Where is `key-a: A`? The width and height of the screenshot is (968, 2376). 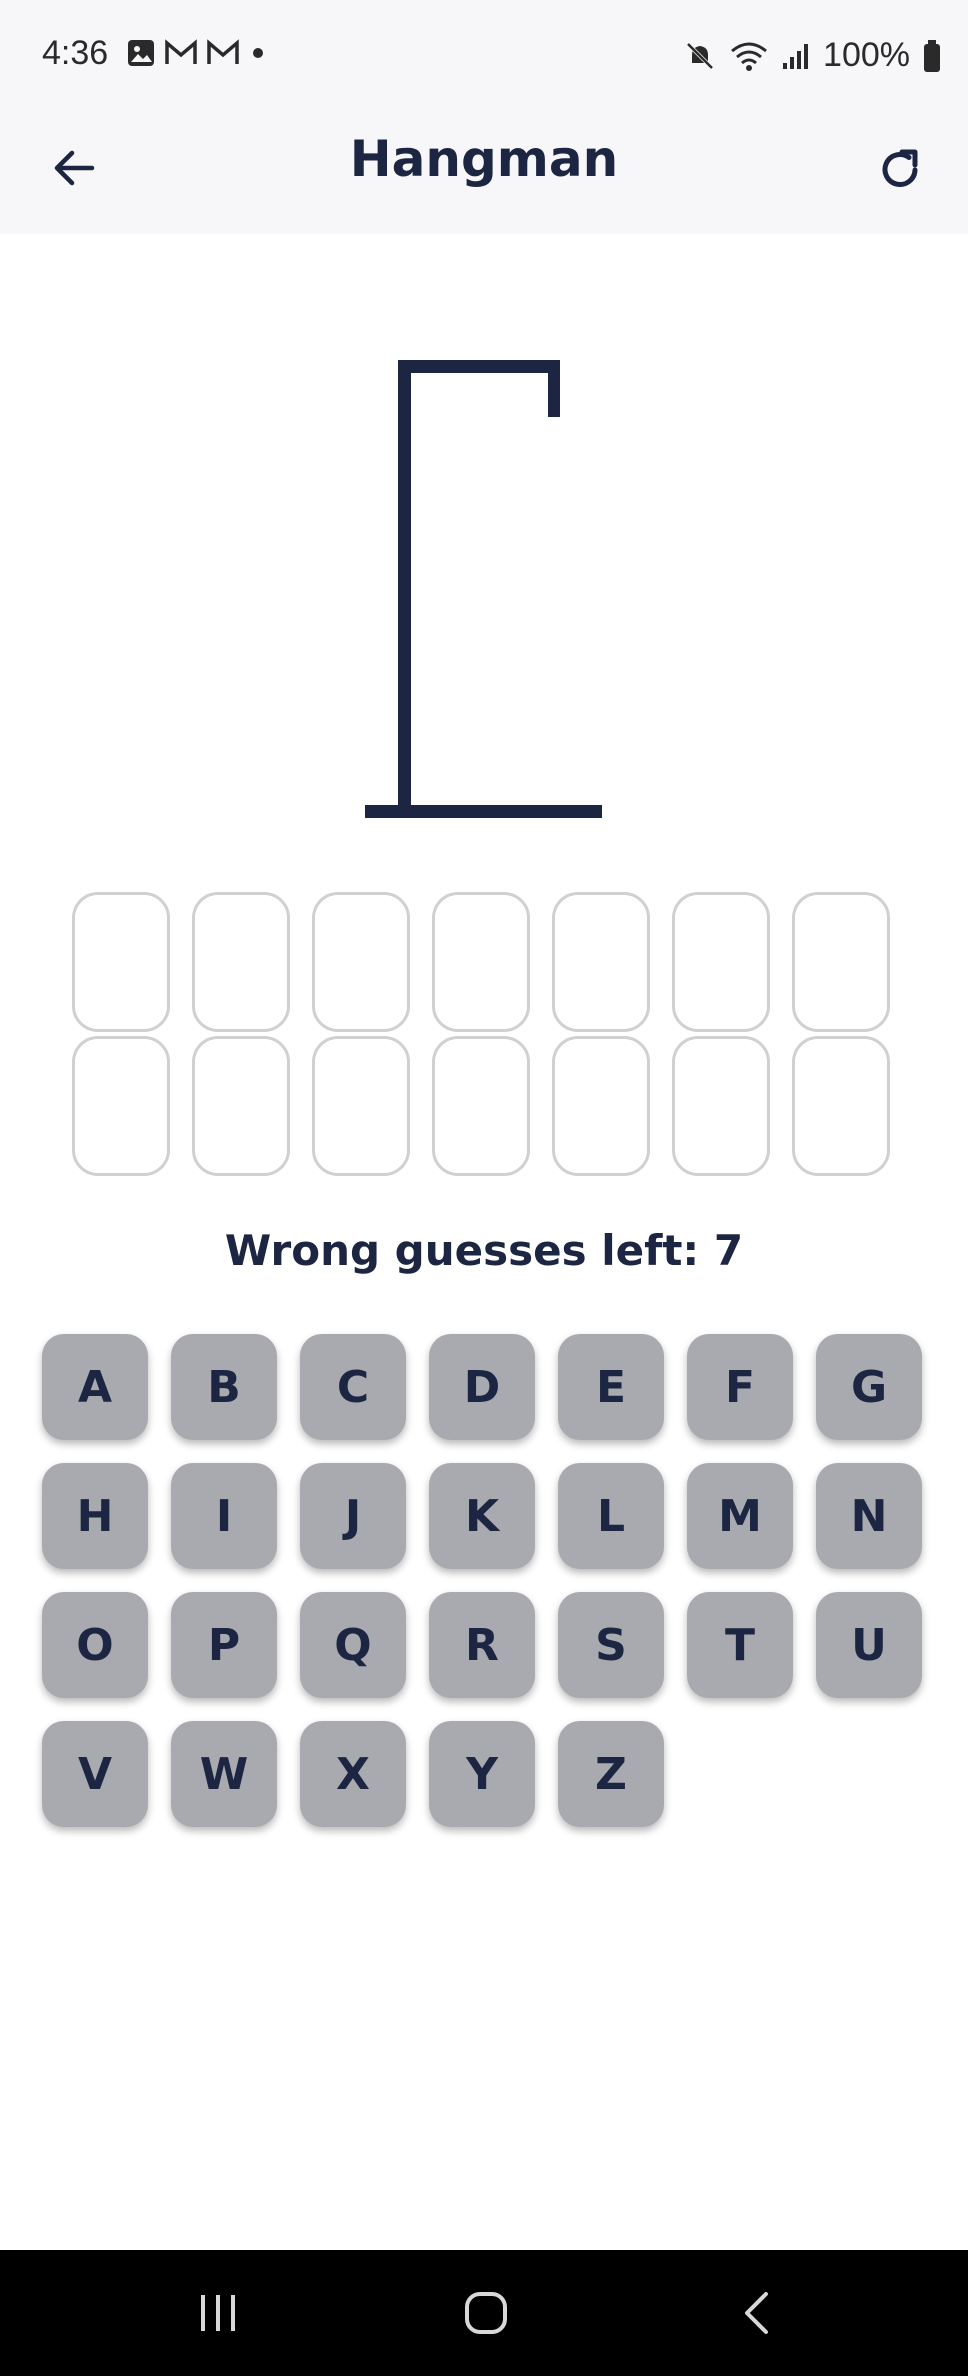
key-a: A is located at coordinates (95, 1387).